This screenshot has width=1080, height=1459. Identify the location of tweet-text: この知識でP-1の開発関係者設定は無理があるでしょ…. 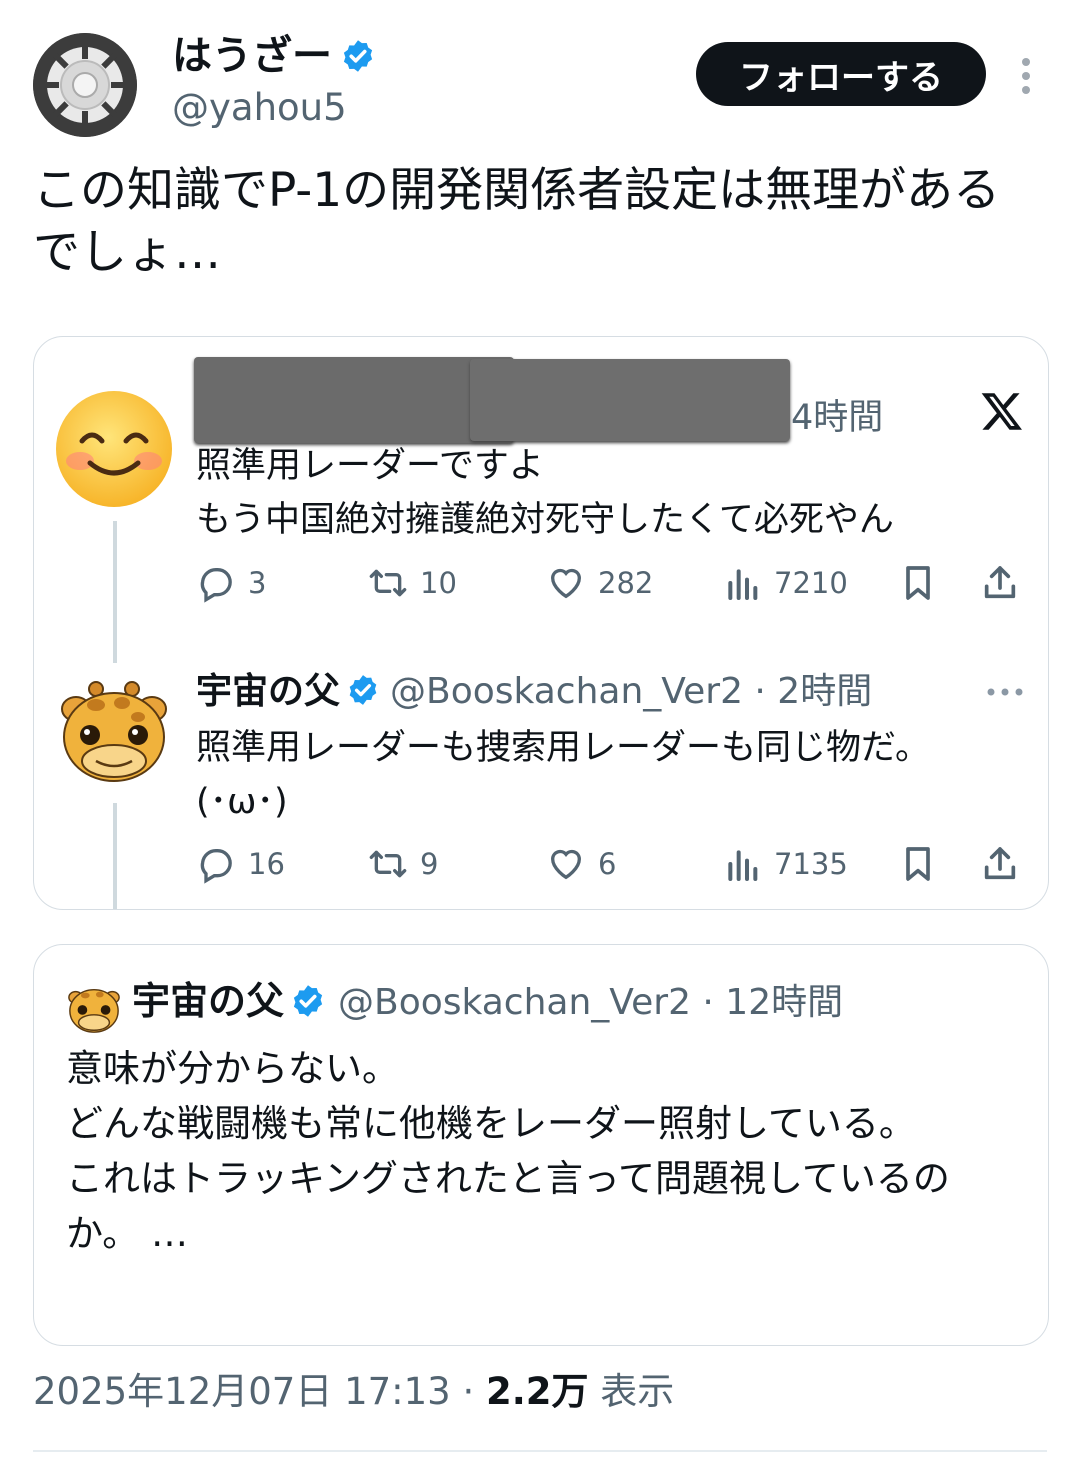
(517, 221).